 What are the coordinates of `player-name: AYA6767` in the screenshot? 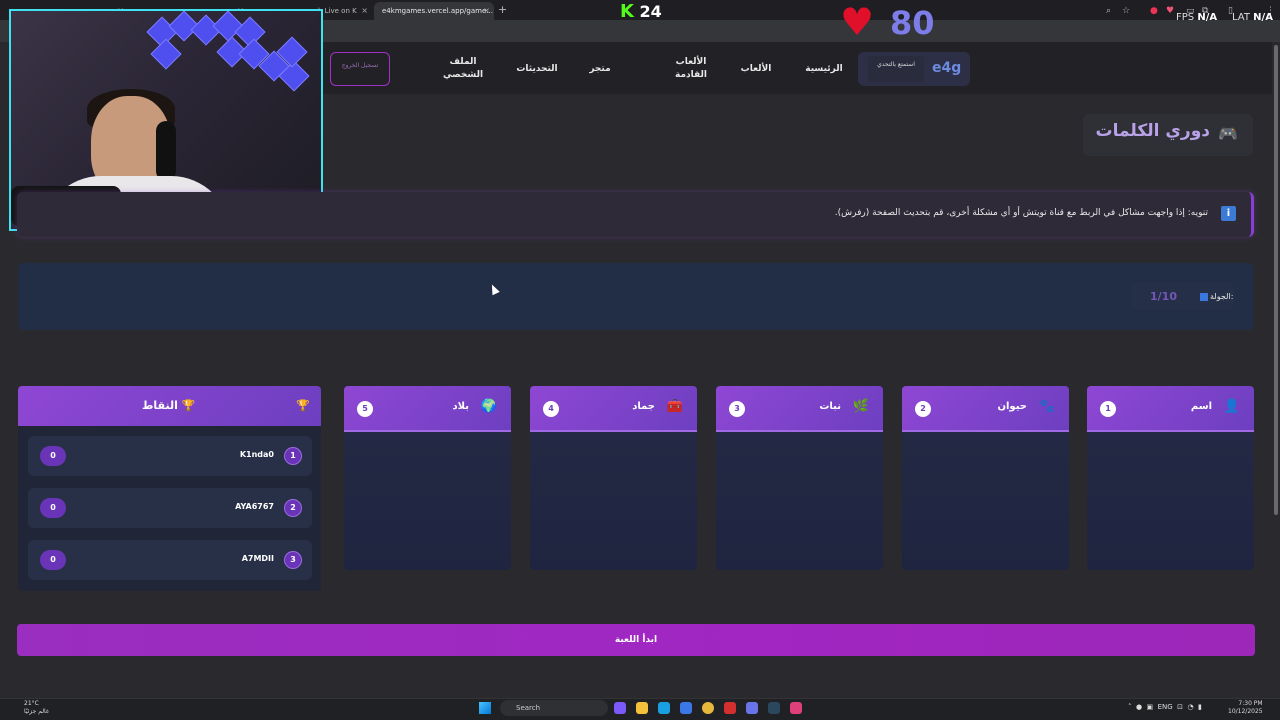 It's located at (254, 506).